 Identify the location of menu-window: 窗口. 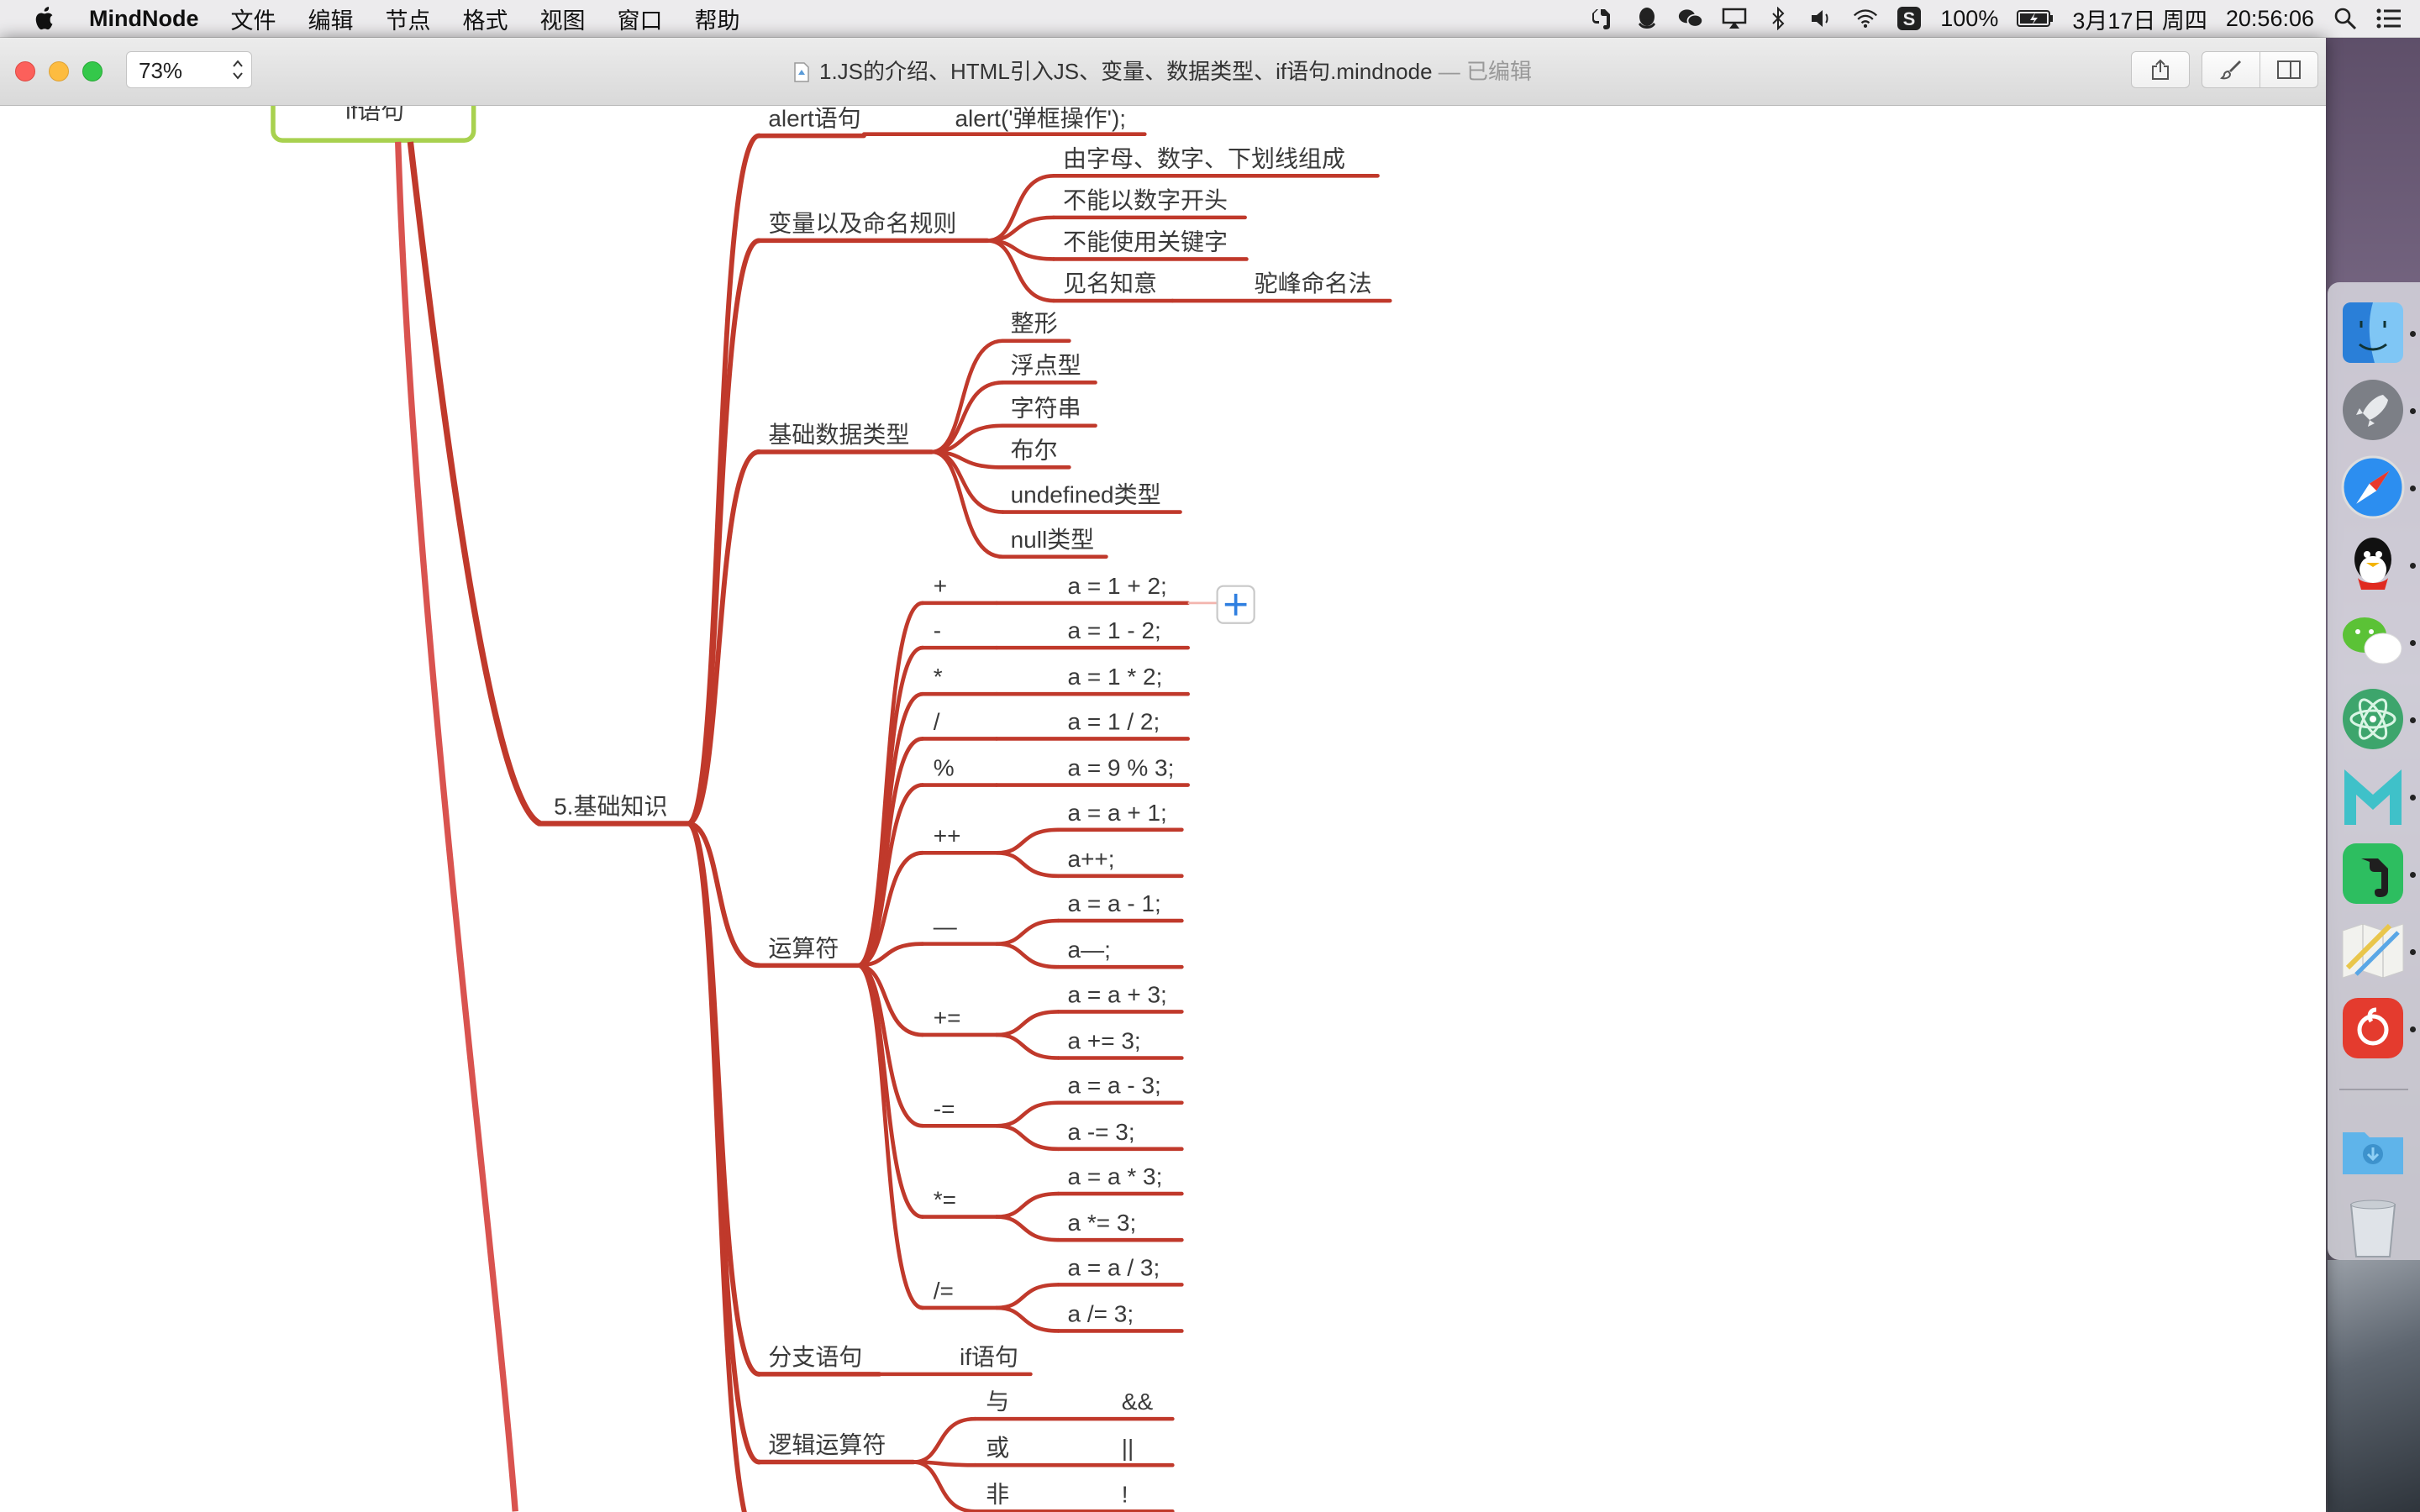
(639, 19).